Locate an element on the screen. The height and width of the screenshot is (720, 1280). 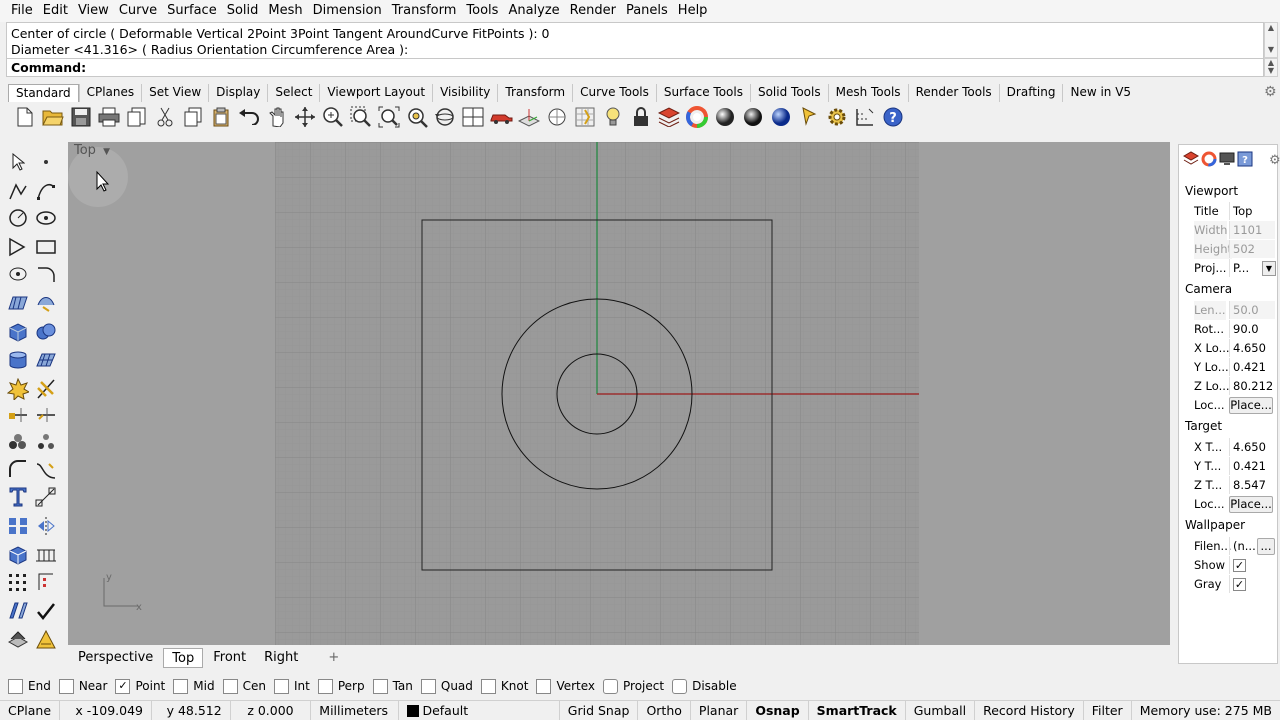
lock-icon is located at coordinates (641, 117).